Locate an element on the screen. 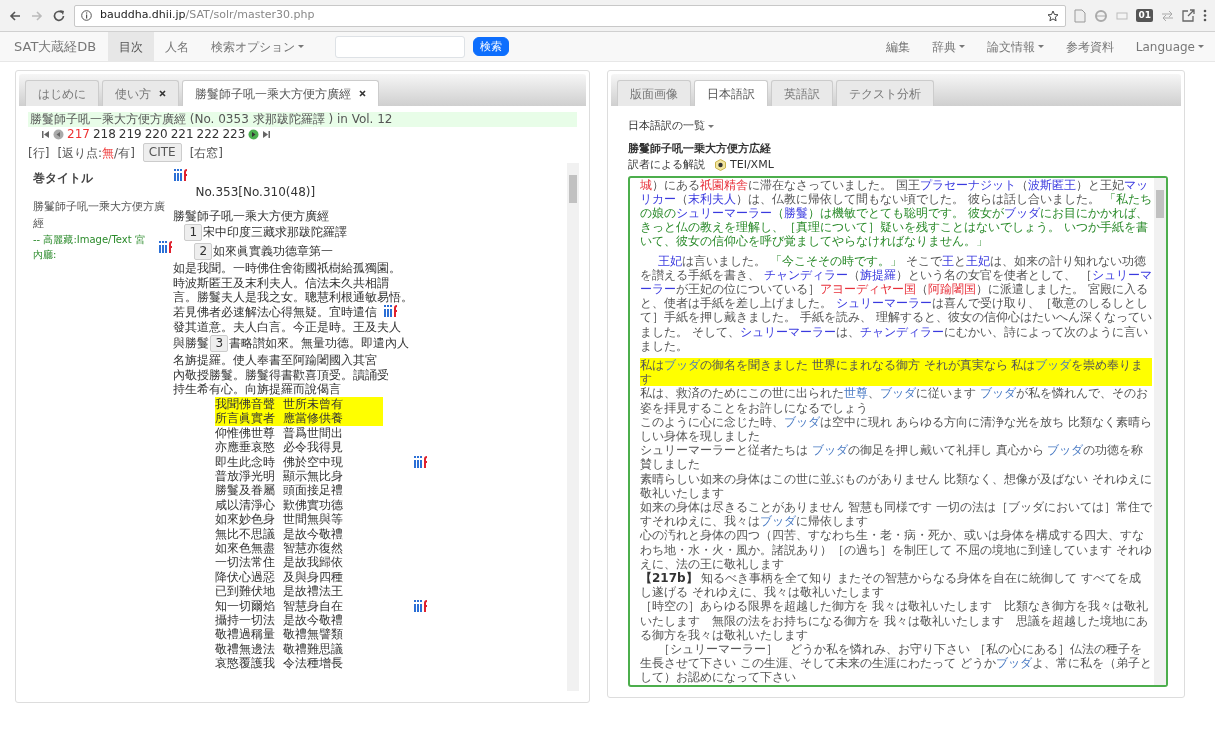 The height and width of the screenshot is (736, 1215). page-link: 223 is located at coordinates (234, 134).